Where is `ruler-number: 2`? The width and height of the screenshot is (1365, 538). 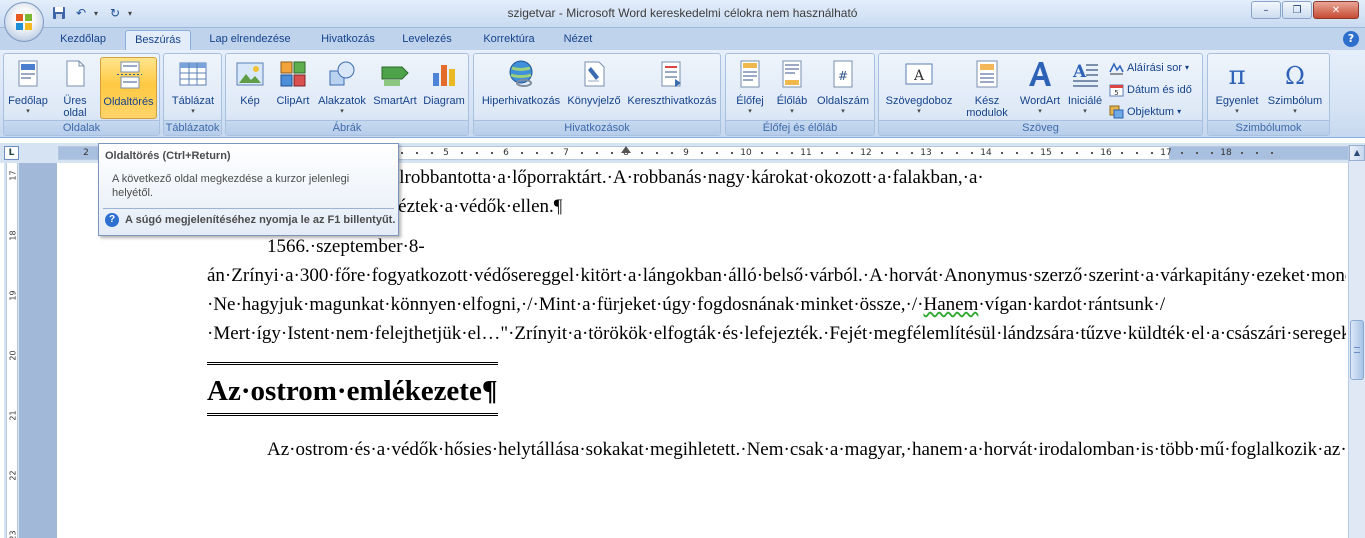 ruler-number: 2 is located at coordinates (86, 153).